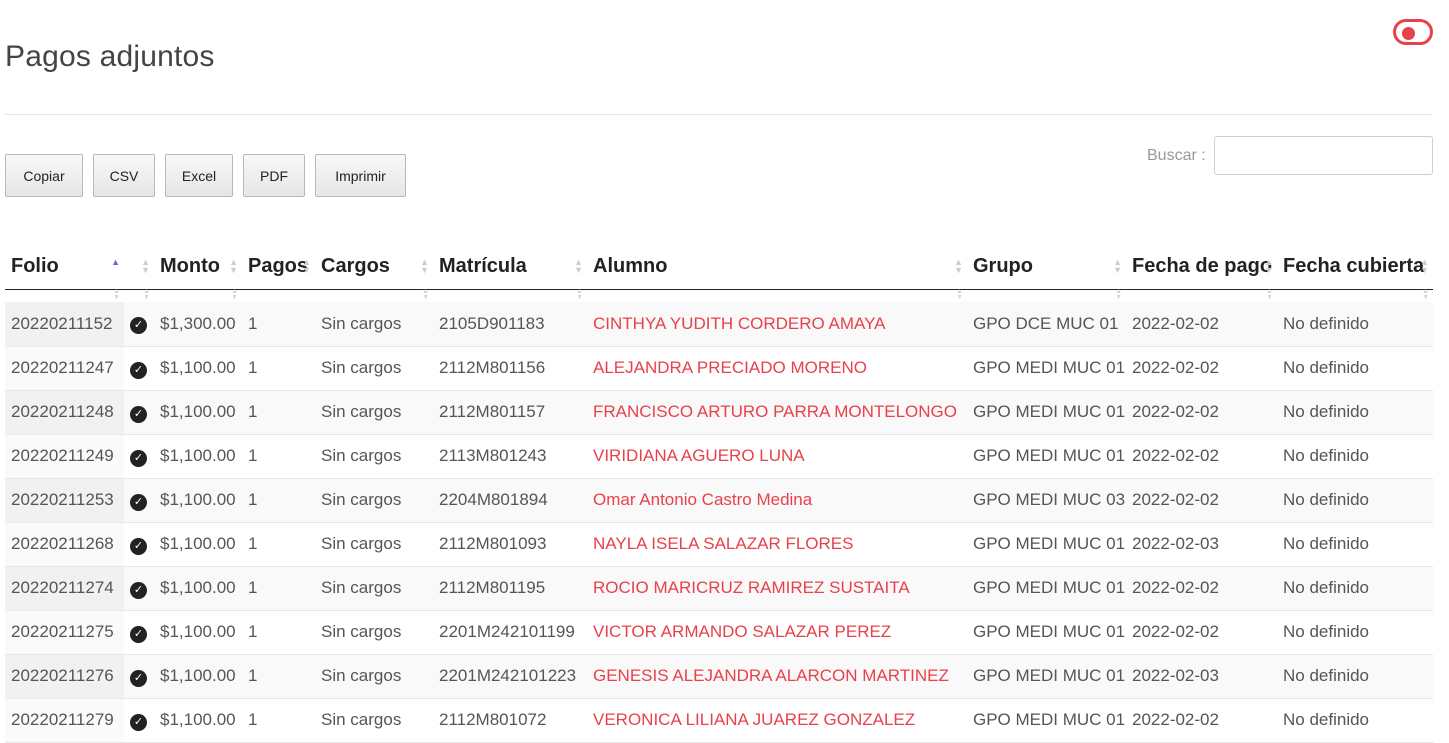  What do you see at coordinates (64, 368) in the screenshot?
I see `folio-cell: 20220211247` at bounding box center [64, 368].